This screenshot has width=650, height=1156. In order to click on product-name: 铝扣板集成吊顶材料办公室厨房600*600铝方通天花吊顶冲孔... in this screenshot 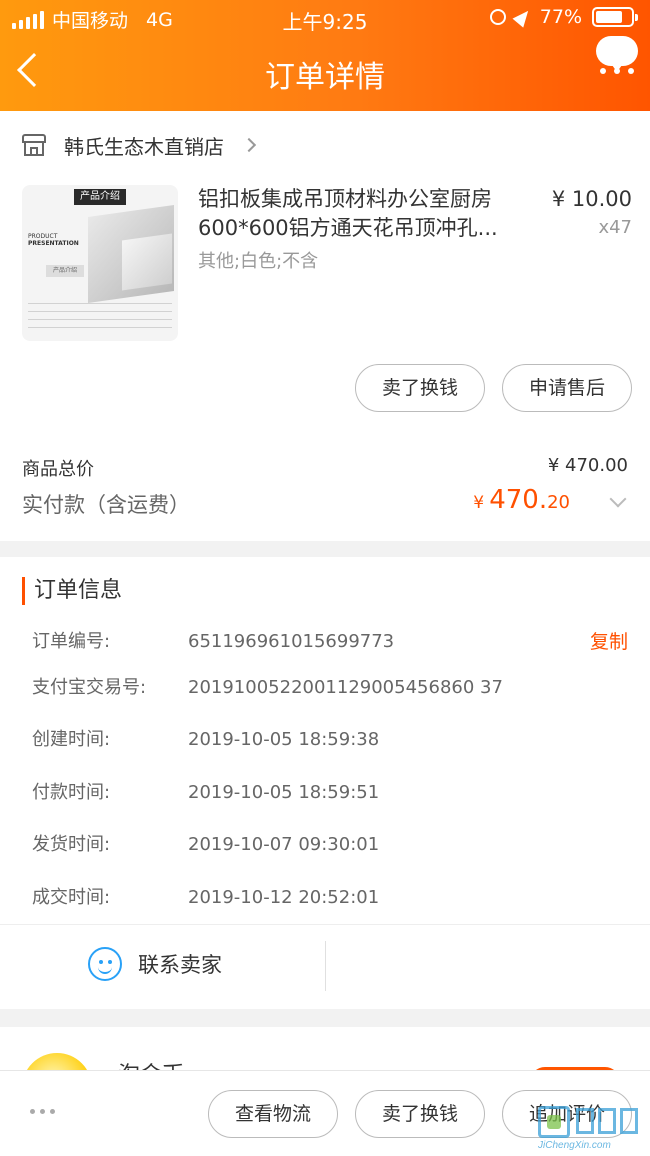, I will do `click(363, 214)`.